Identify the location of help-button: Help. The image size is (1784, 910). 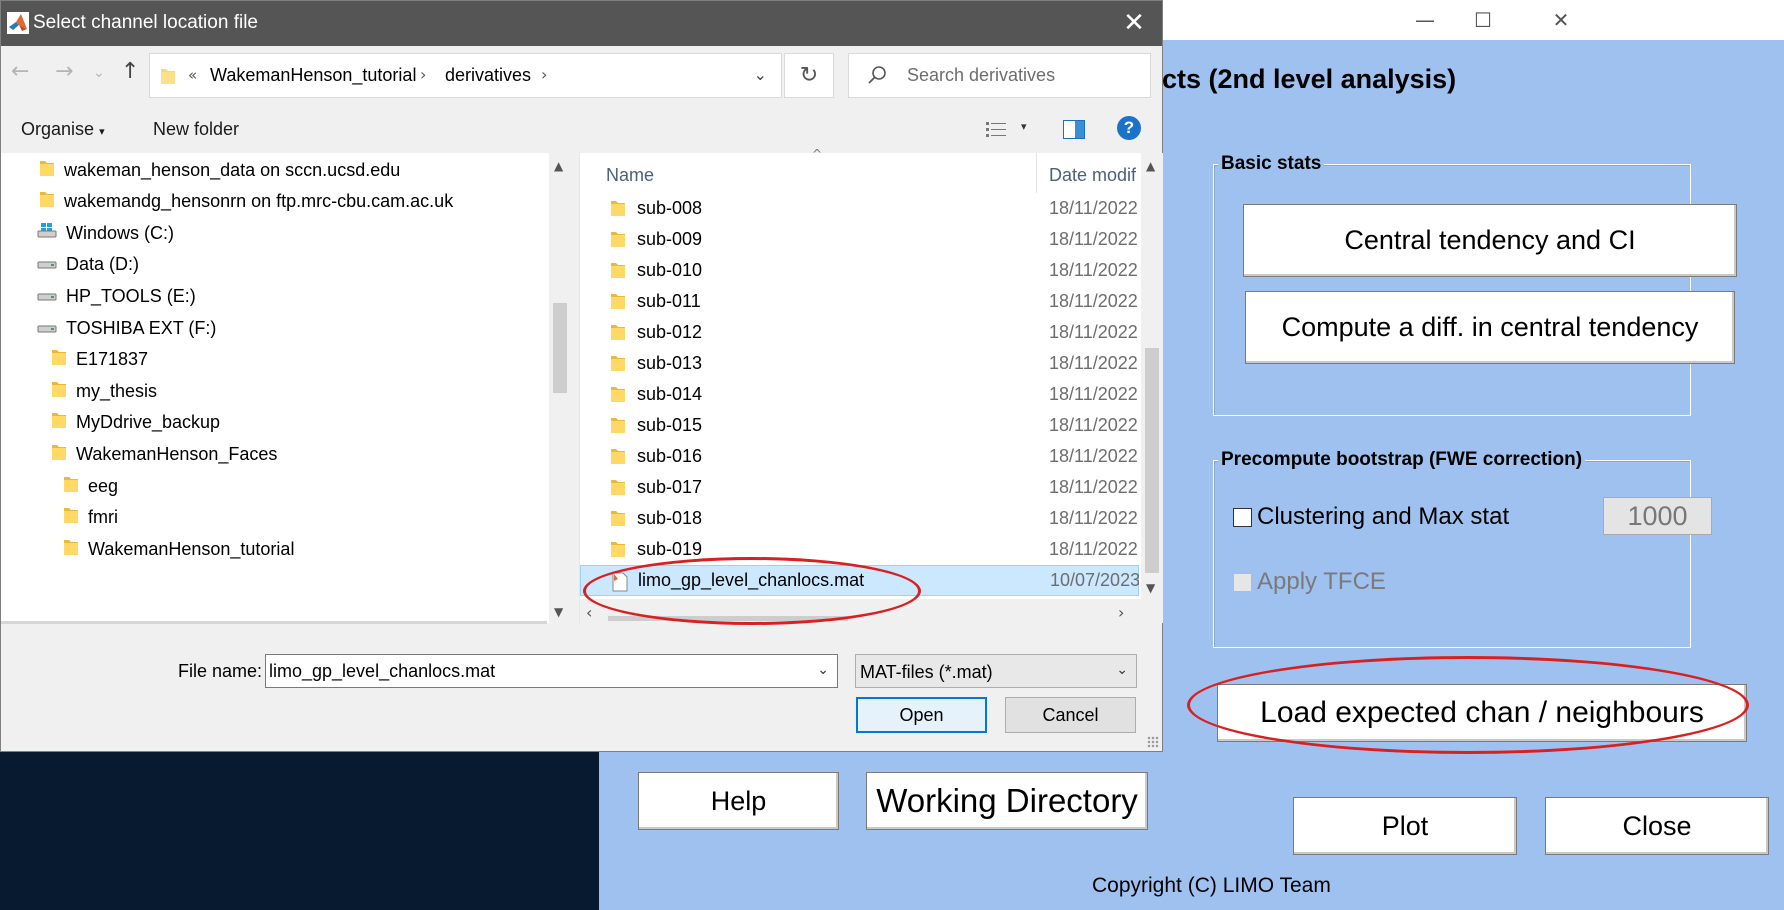
(738, 801).